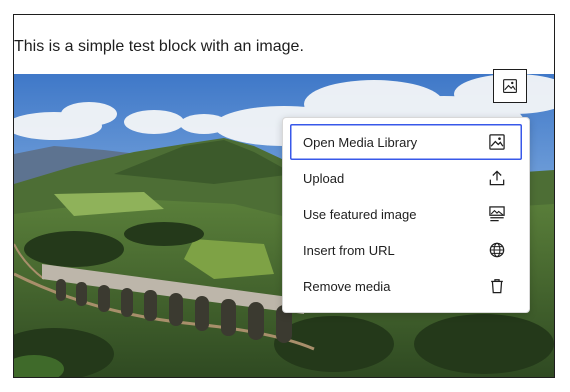  What do you see at coordinates (360, 142) in the screenshot?
I see `menu-item-label: Open Media Library` at bounding box center [360, 142].